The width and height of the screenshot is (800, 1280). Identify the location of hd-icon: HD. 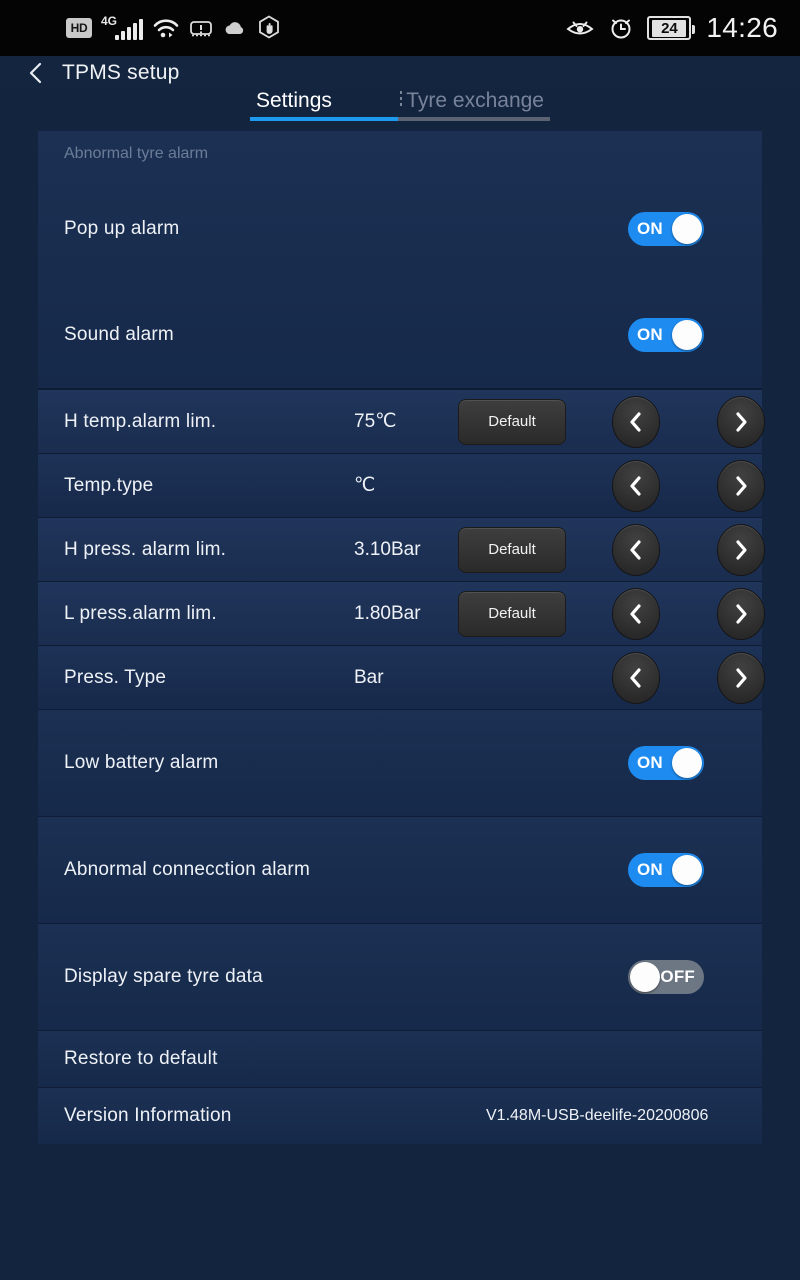
(79, 28).